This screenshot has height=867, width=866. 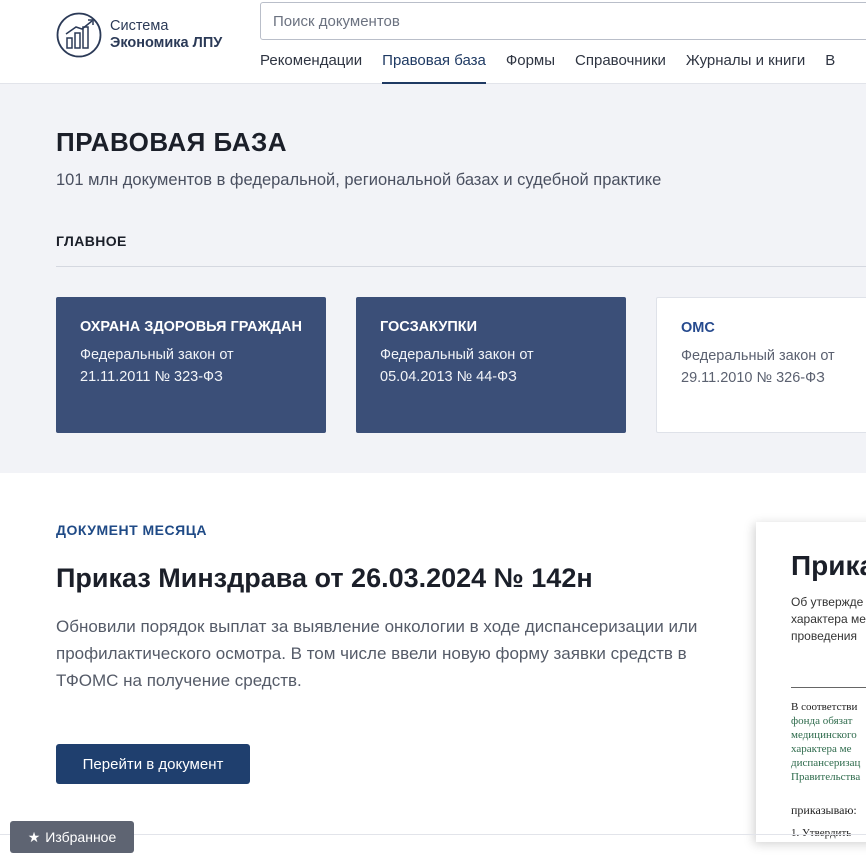 I want to click on favorites-button: ★ Избранное, so click(x=72, y=837).